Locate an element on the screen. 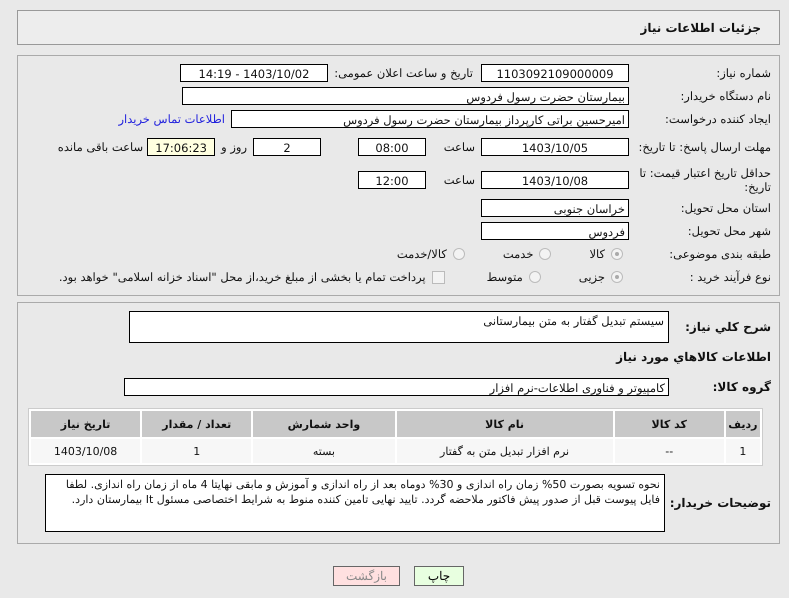  option-label: متوسط is located at coordinates (504, 277).